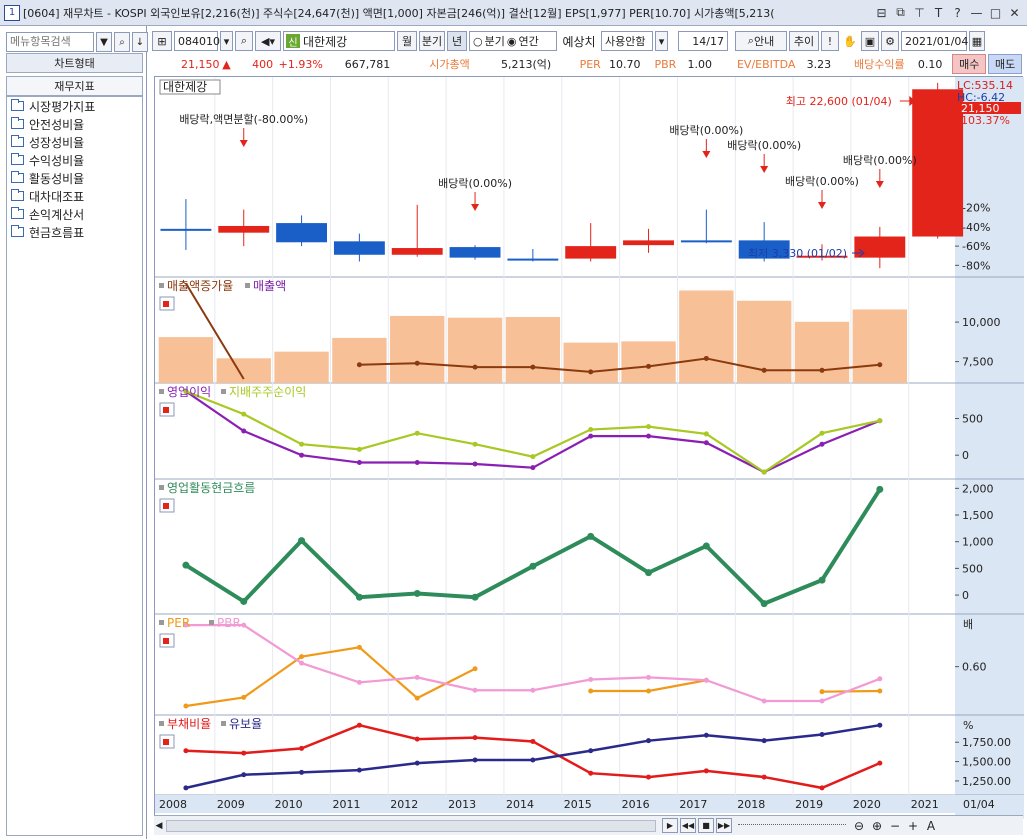 Image resolution: width=1027 pixels, height=839 pixels. Describe the element at coordinates (706, 825) in the screenshot. I see `stop-icon: ■` at that location.